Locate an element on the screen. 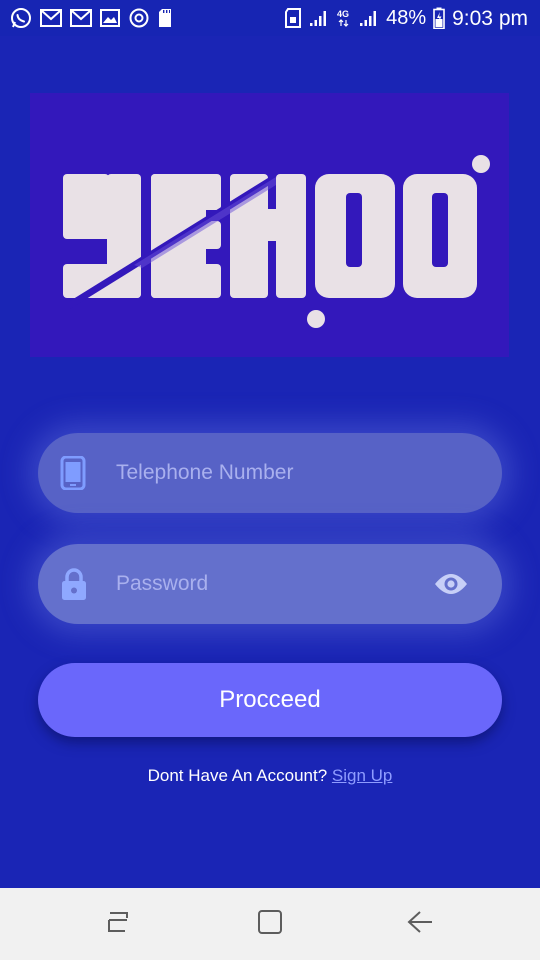 The width and height of the screenshot is (540, 960). signup-row: Dont Have An Account? Sign Up is located at coordinates (270, 776).